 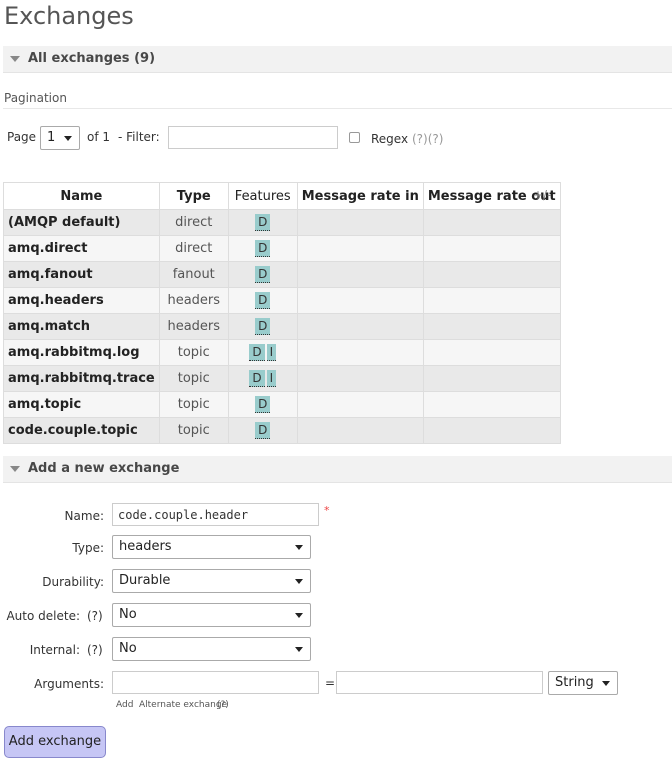 What do you see at coordinates (35, 98) in the screenshot?
I see `pagination-label: Pagination` at bounding box center [35, 98].